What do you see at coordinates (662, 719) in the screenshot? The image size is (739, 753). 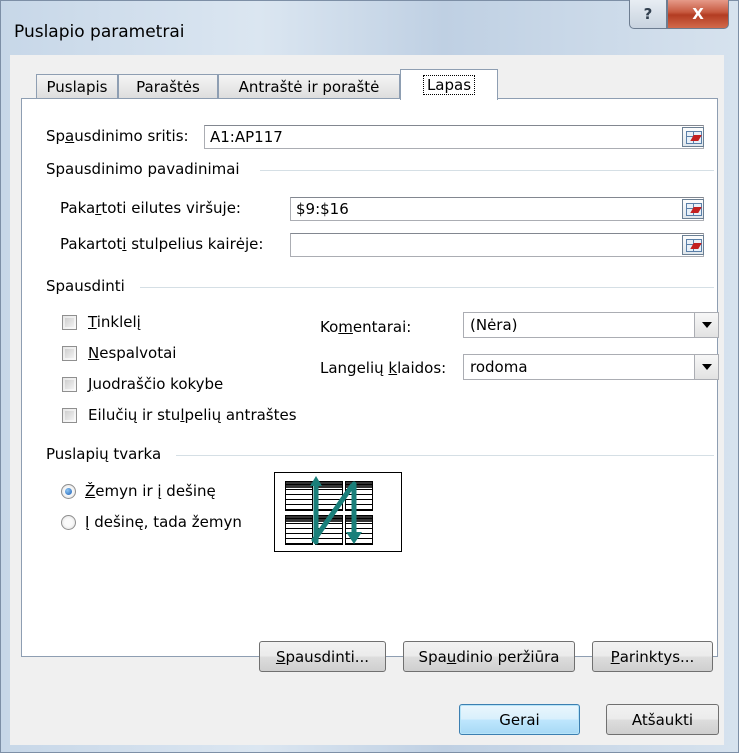 I see `cancel-button: Atšaukti` at bounding box center [662, 719].